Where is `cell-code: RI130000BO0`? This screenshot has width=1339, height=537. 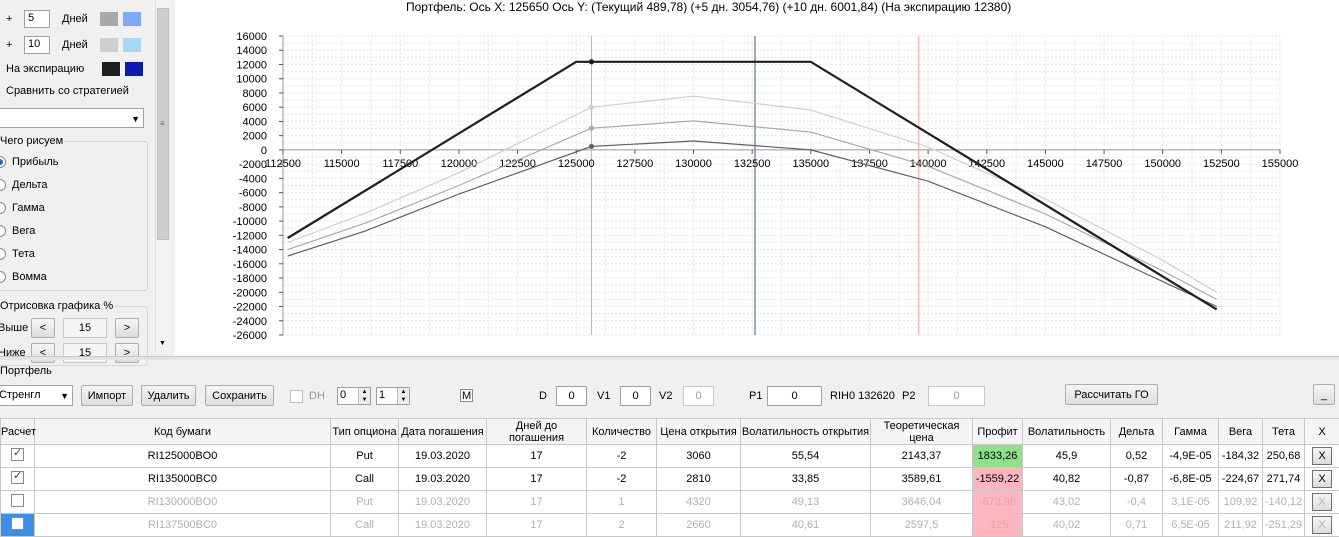
cell-code: RI130000BO0 is located at coordinates (183, 502).